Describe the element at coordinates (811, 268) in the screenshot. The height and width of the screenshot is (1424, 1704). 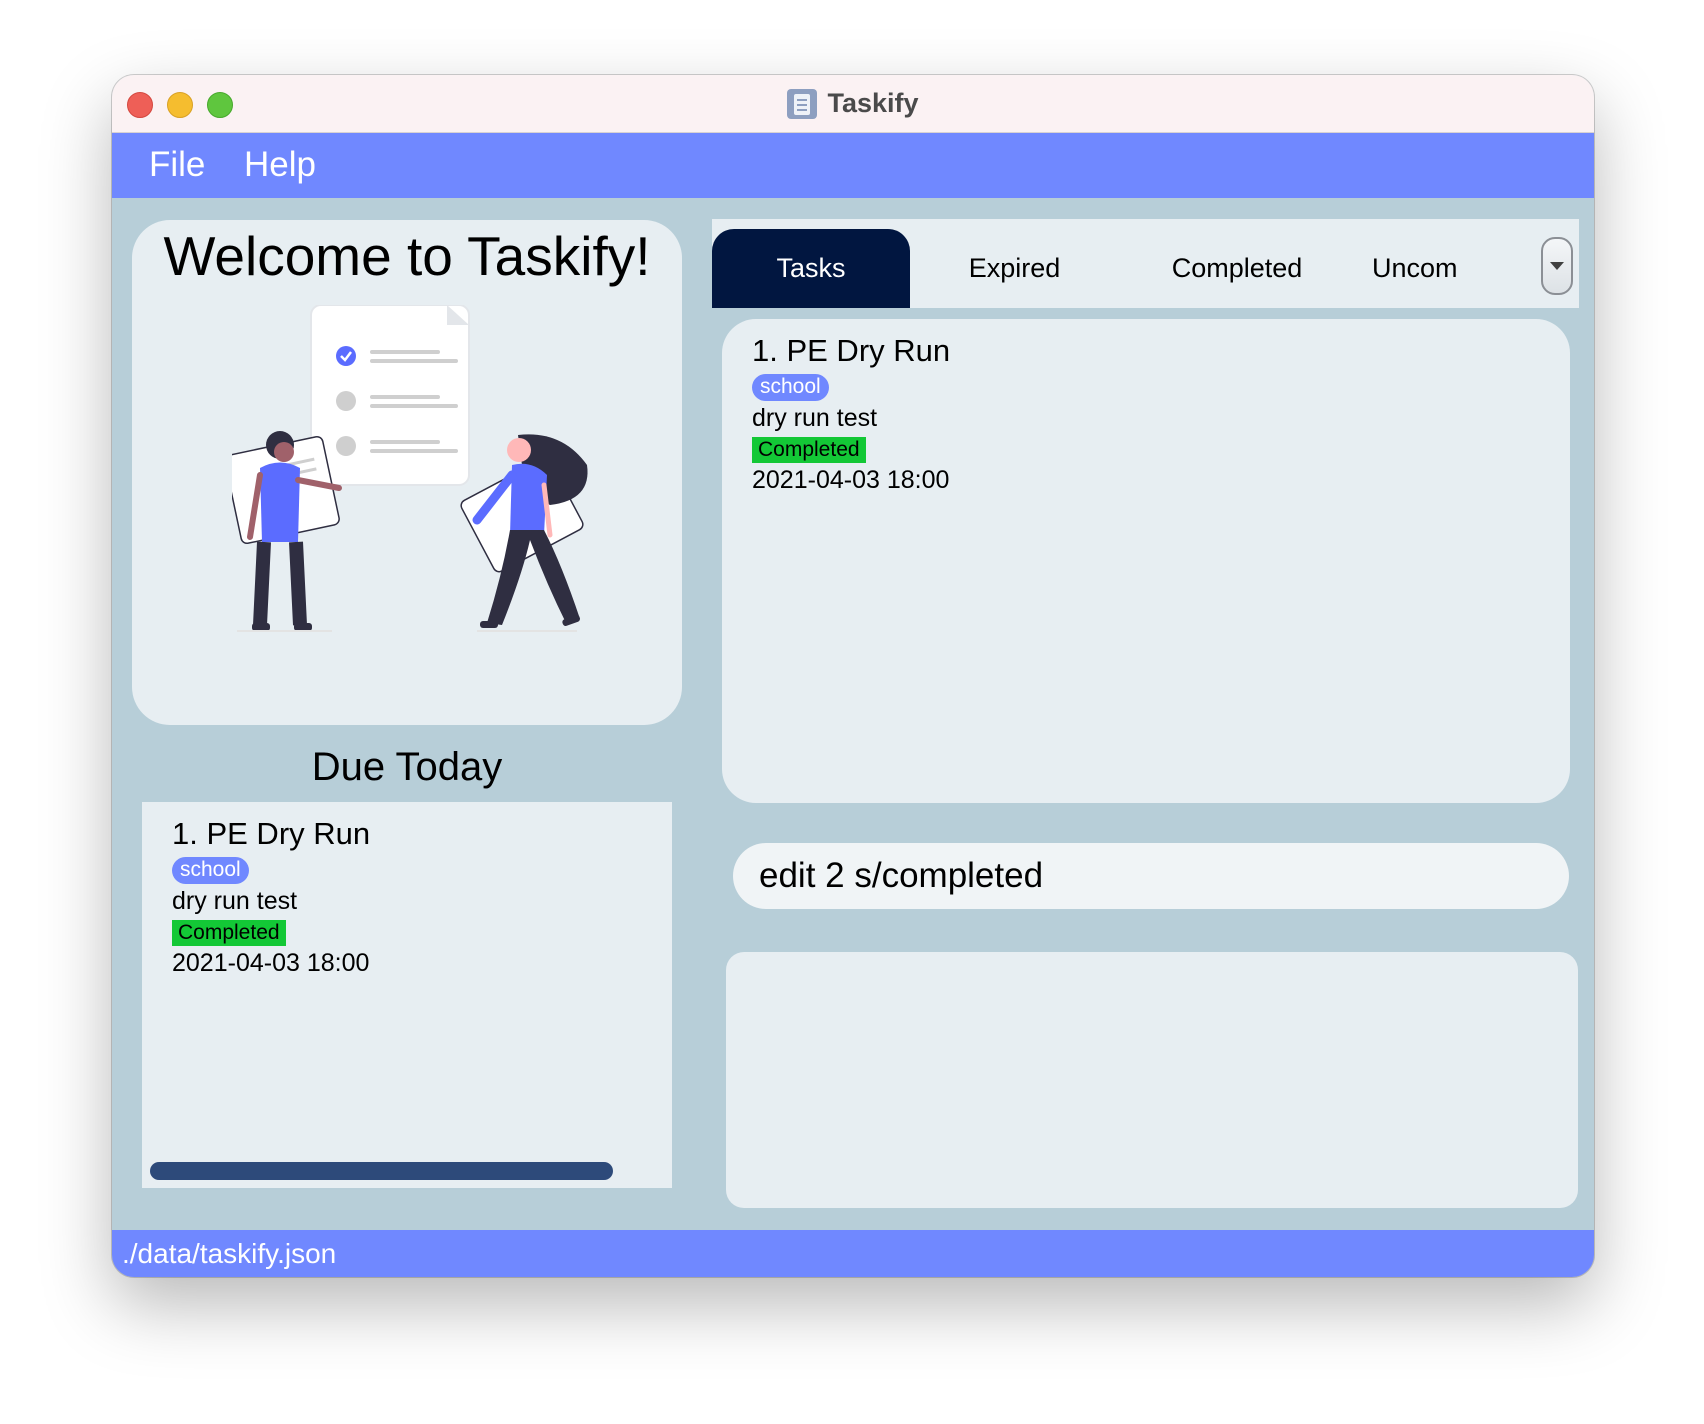
I see `tab-tasks: Tasks` at that location.